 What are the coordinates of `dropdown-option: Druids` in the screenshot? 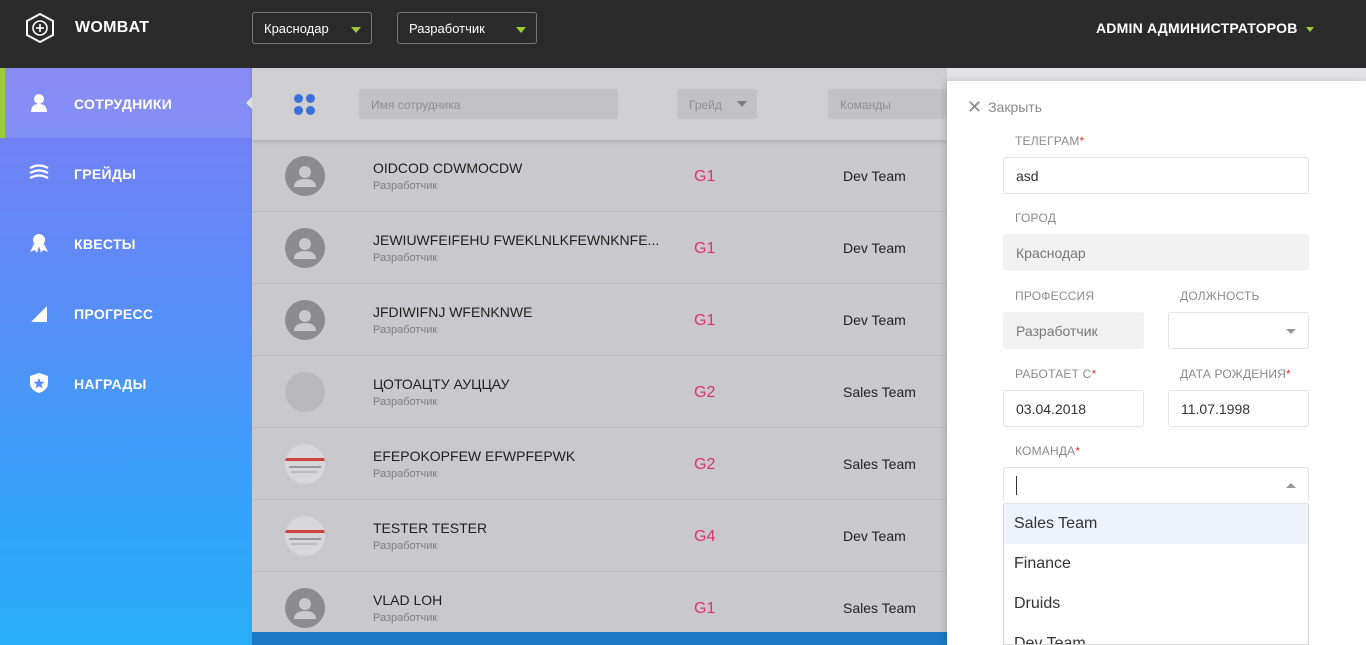 It's located at (1156, 604).